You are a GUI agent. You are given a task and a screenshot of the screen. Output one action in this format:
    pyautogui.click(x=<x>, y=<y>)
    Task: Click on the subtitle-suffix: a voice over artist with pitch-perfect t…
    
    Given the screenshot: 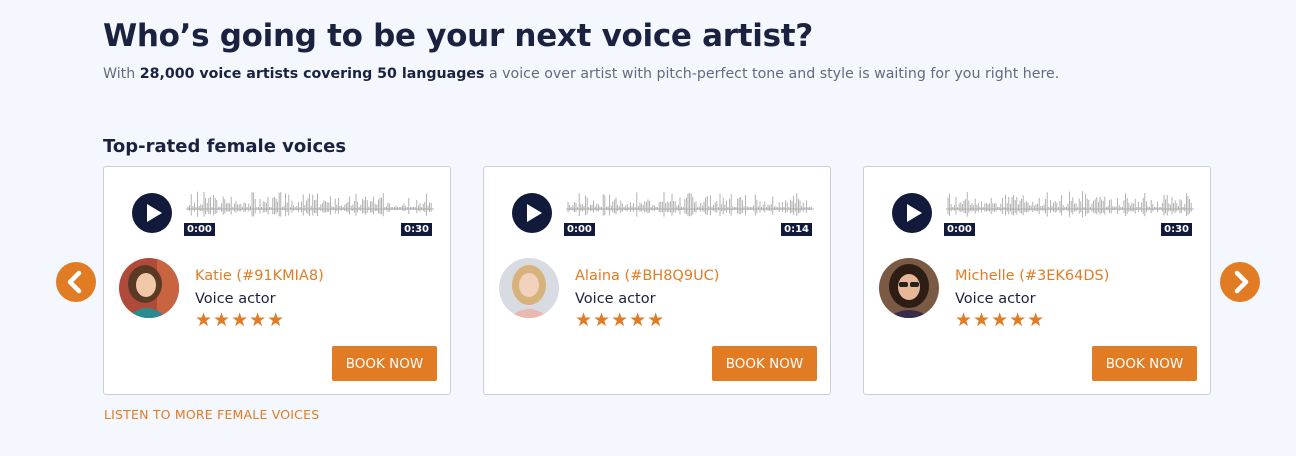 What is the action you would take?
    pyautogui.click(x=772, y=74)
    